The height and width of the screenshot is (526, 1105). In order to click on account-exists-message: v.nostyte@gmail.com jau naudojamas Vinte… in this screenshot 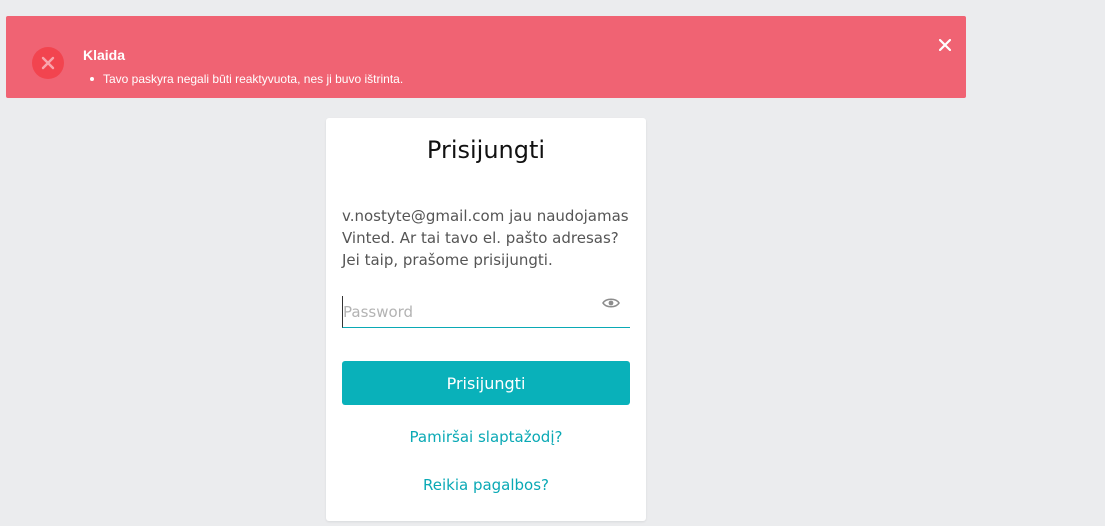, I will do `click(485, 238)`.